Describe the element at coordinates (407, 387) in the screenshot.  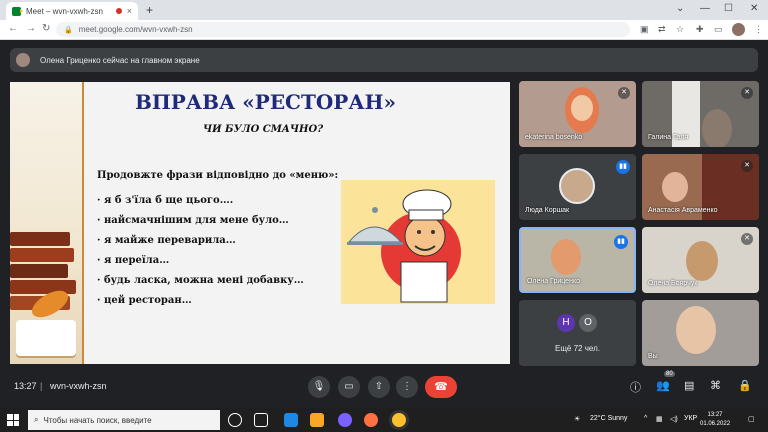
I see `more-options-button: ⋮` at that location.